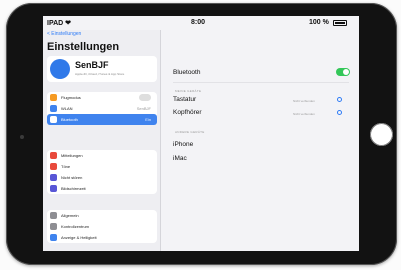 This screenshot has width=401, height=270. I want to click on other-devices-header: ANDERE GERÄTE, so click(190, 132).